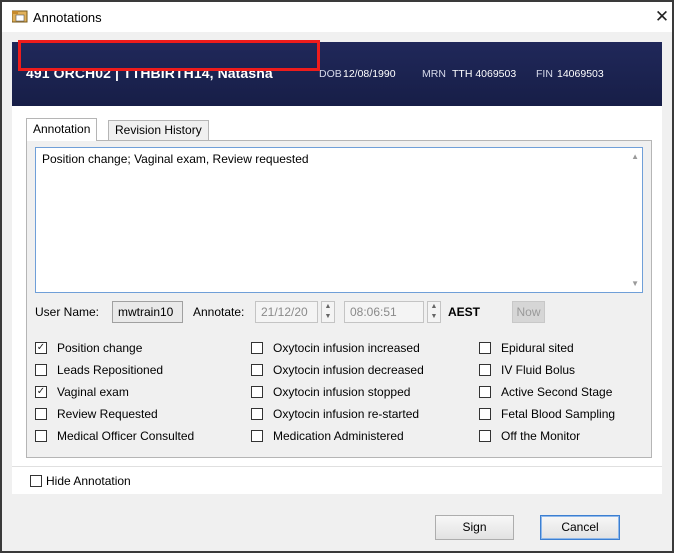  Describe the element at coordinates (149, 73) in the screenshot. I see `patient-name: 491 ORCH02 | TTHBIRTH14, Natasha` at that location.